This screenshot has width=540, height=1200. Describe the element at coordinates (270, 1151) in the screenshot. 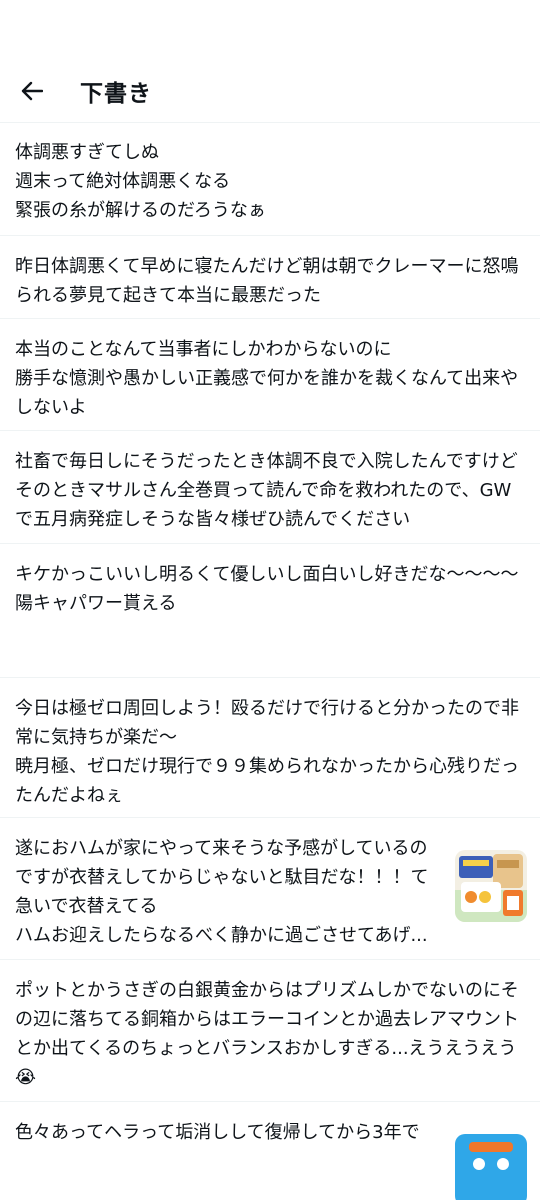

I see `draft-item: 色々あってヘラって垢消しして復帰してから3年で` at that location.